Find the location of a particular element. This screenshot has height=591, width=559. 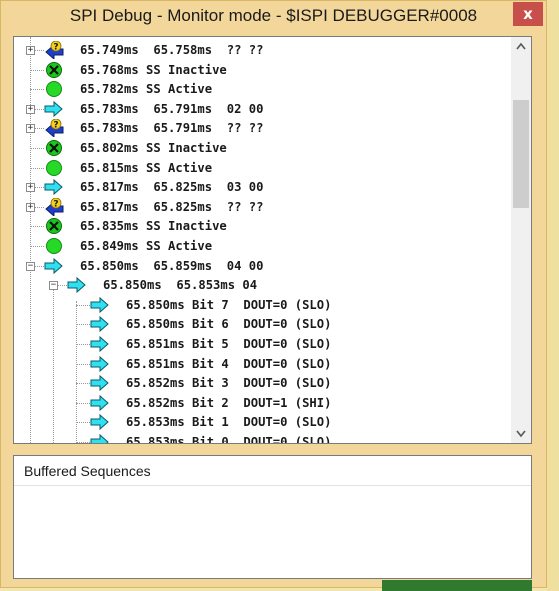

vertical-scrollbar is located at coordinates (521, 240).